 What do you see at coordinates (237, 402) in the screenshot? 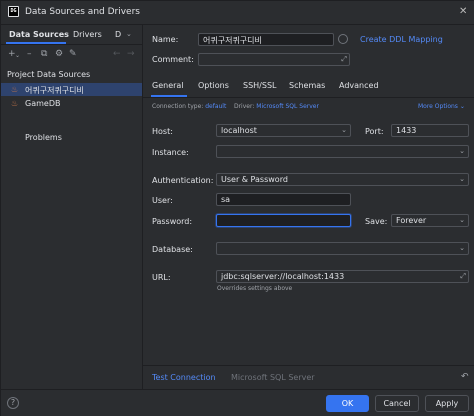
I see `dialog-footer: ? OK Cancel Apply` at bounding box center [237, 402].